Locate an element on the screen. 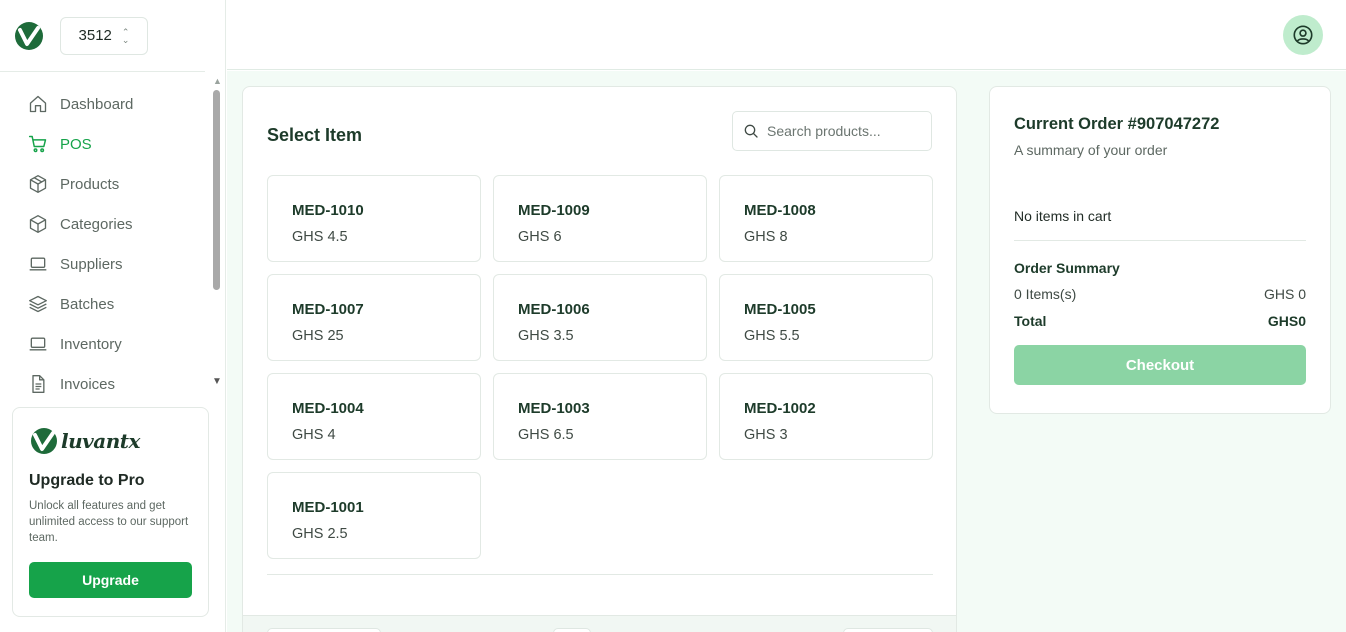  order-subtitle: A summary of your order is located at coordinates (1091, 150).